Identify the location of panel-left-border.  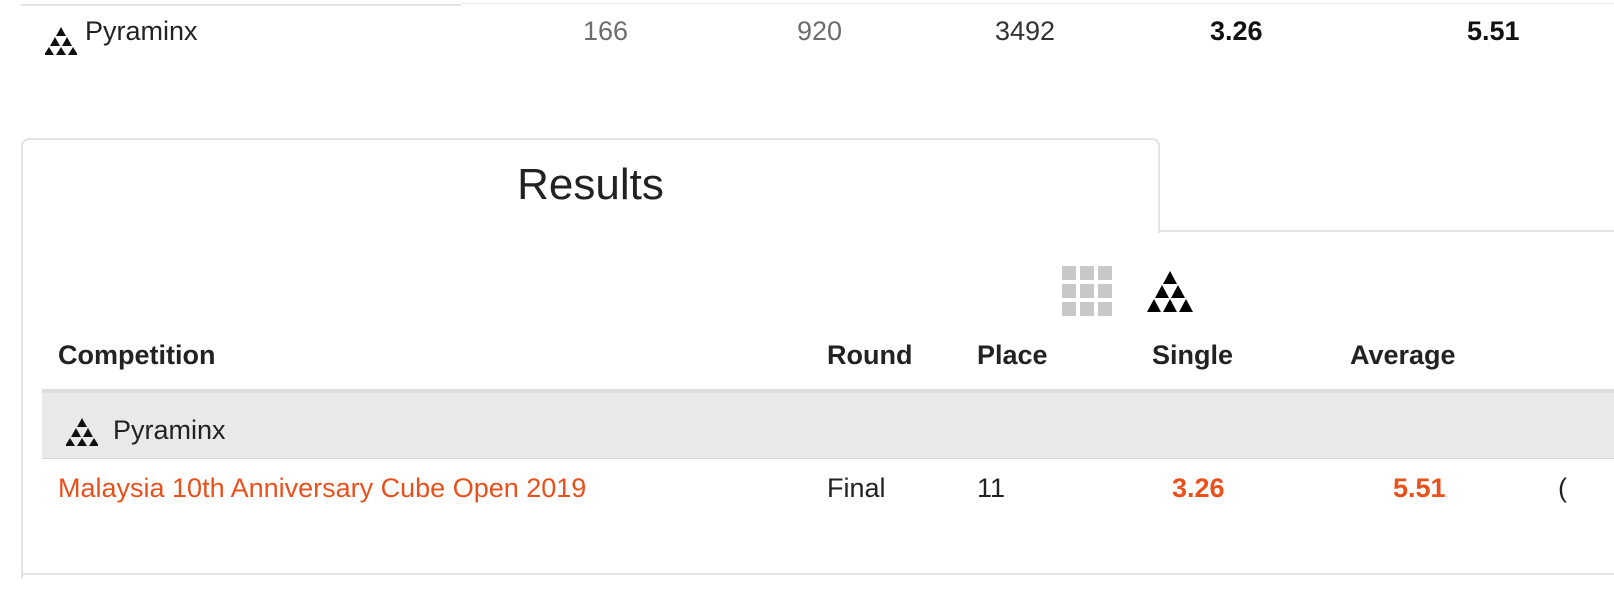
(22, 405).